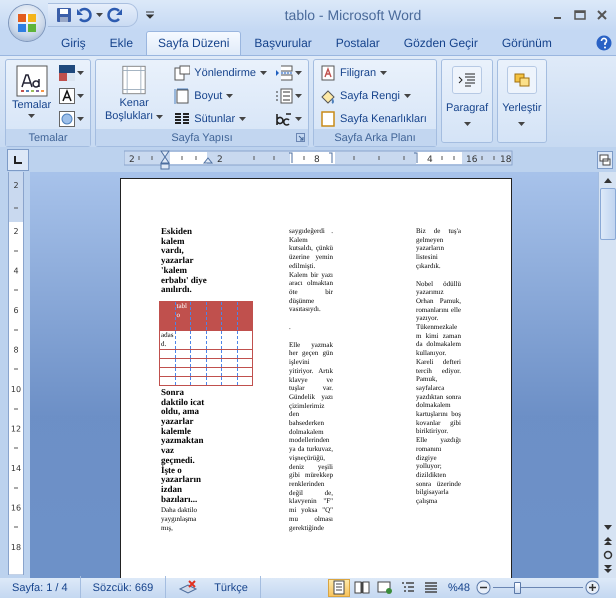 The height and width of the screenshot is (598, 616). Describe the element at coordinates (538, 588) in the screenshot. I see `zoom-slider` at that location.